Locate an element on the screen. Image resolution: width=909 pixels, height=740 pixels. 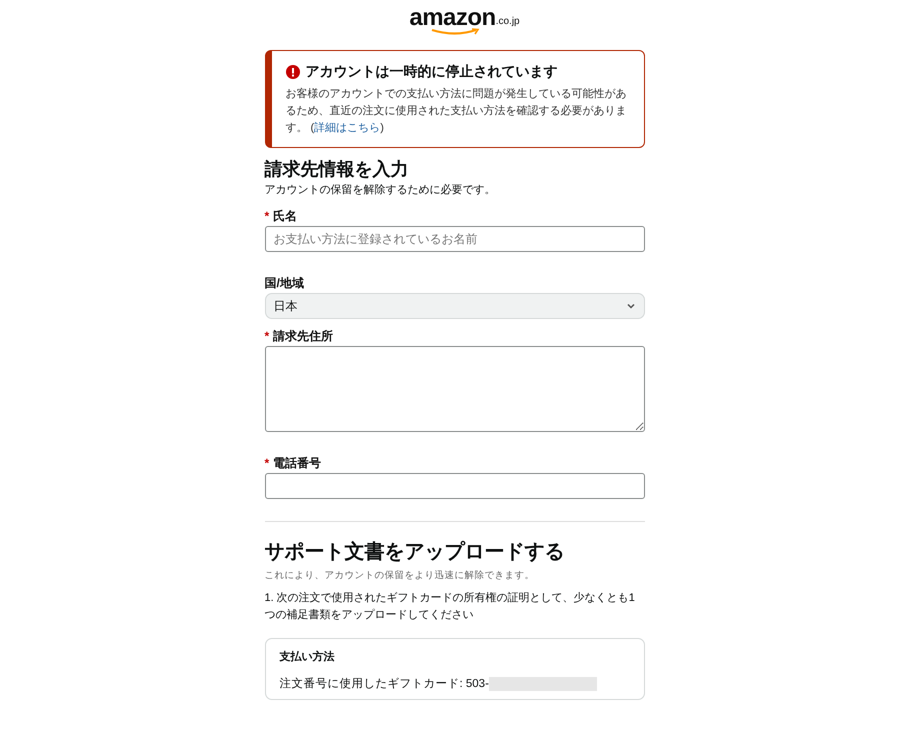
field-label: 電話番号 is located at coordinates (297, 463).